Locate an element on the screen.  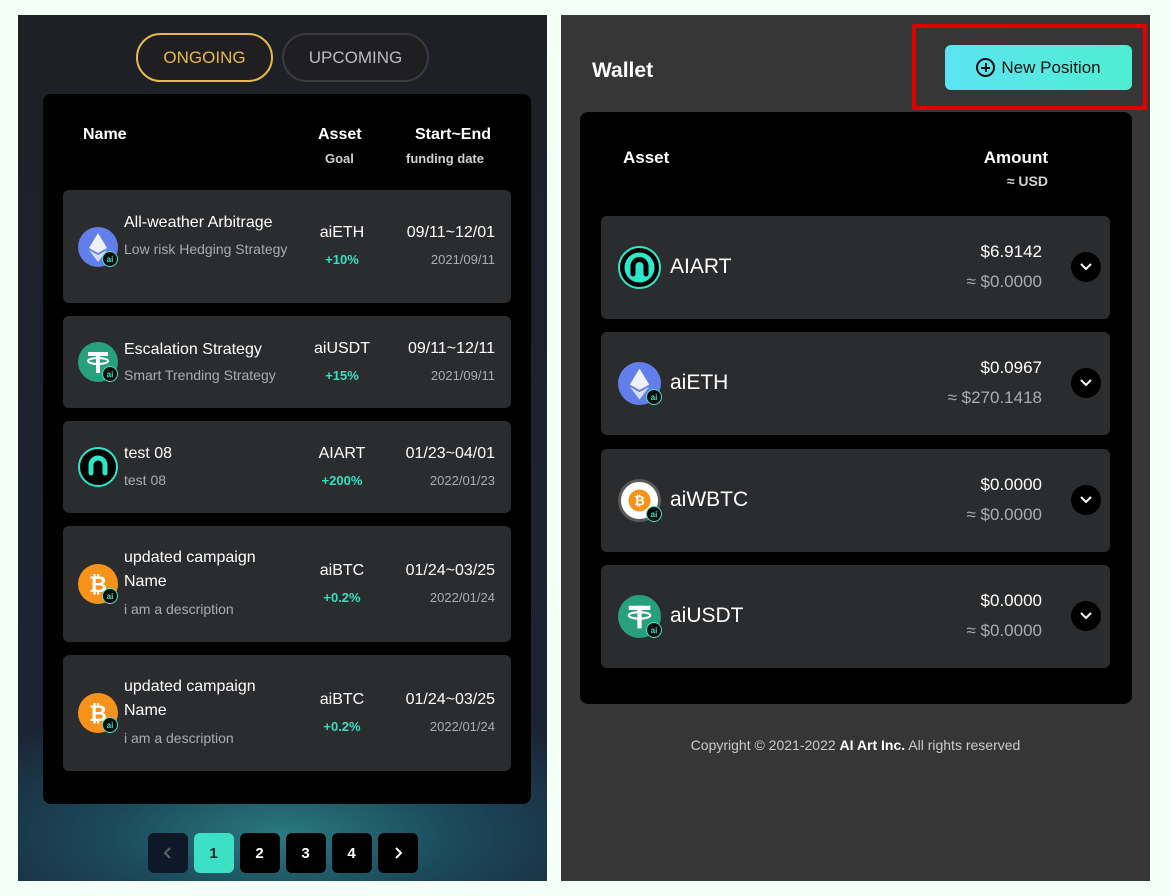
campaign-start-date: 2022/01/23 is located at coordinates (462, 480).